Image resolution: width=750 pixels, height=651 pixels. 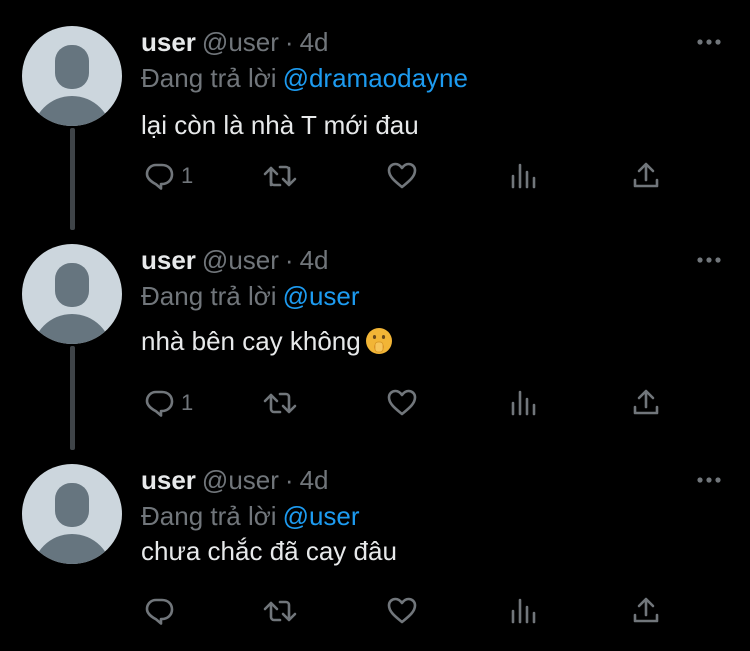 I want to click on shushing-face-emoji, so click(x=378, y=341).